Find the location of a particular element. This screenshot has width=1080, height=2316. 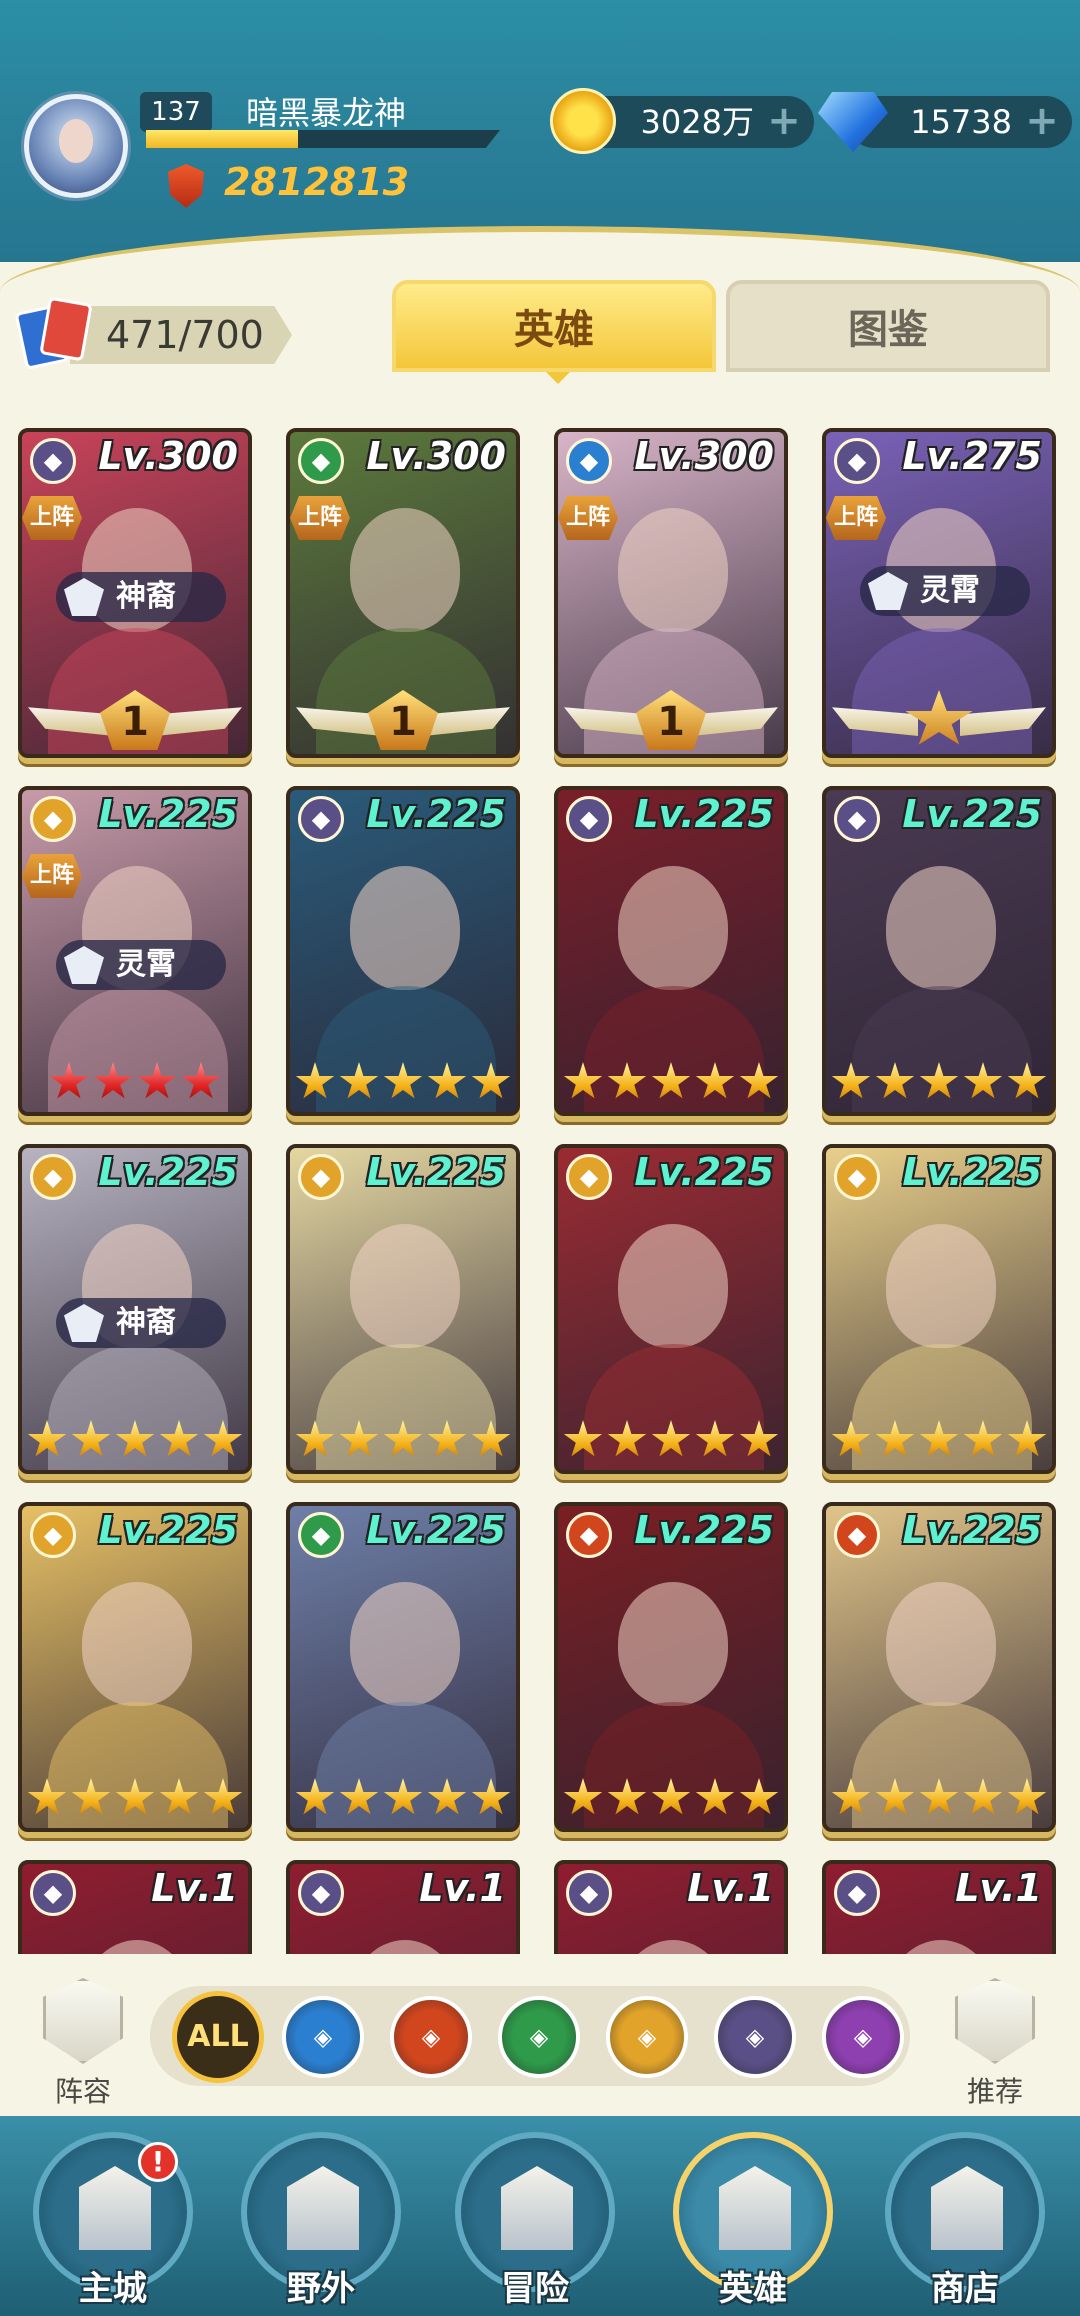

tab-heroes: 英雄 is located at coordinates (554, 326).